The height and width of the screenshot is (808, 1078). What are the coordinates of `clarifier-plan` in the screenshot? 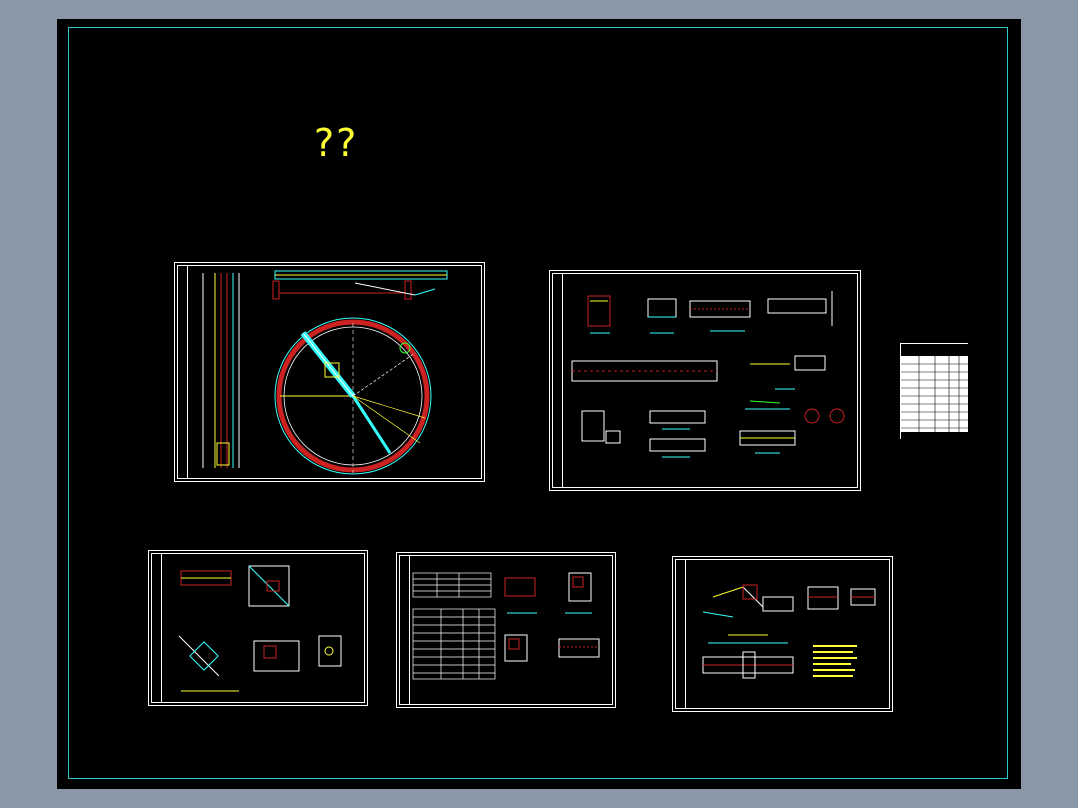 It's located at (353, 396).